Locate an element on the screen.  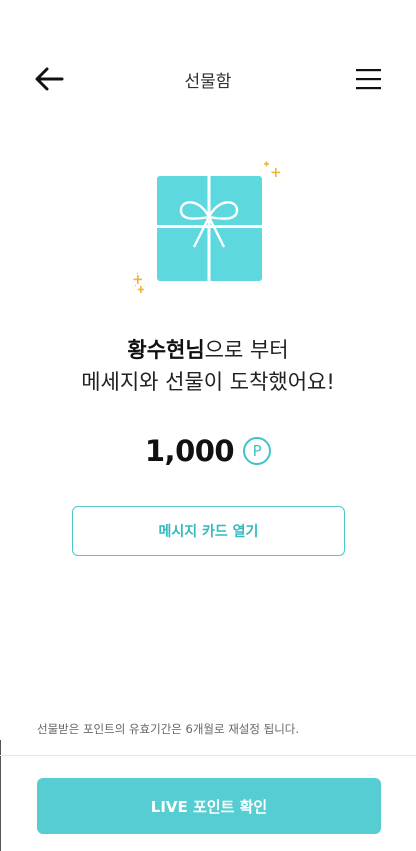
gift-box-icon is located at coordinates (209, 228).